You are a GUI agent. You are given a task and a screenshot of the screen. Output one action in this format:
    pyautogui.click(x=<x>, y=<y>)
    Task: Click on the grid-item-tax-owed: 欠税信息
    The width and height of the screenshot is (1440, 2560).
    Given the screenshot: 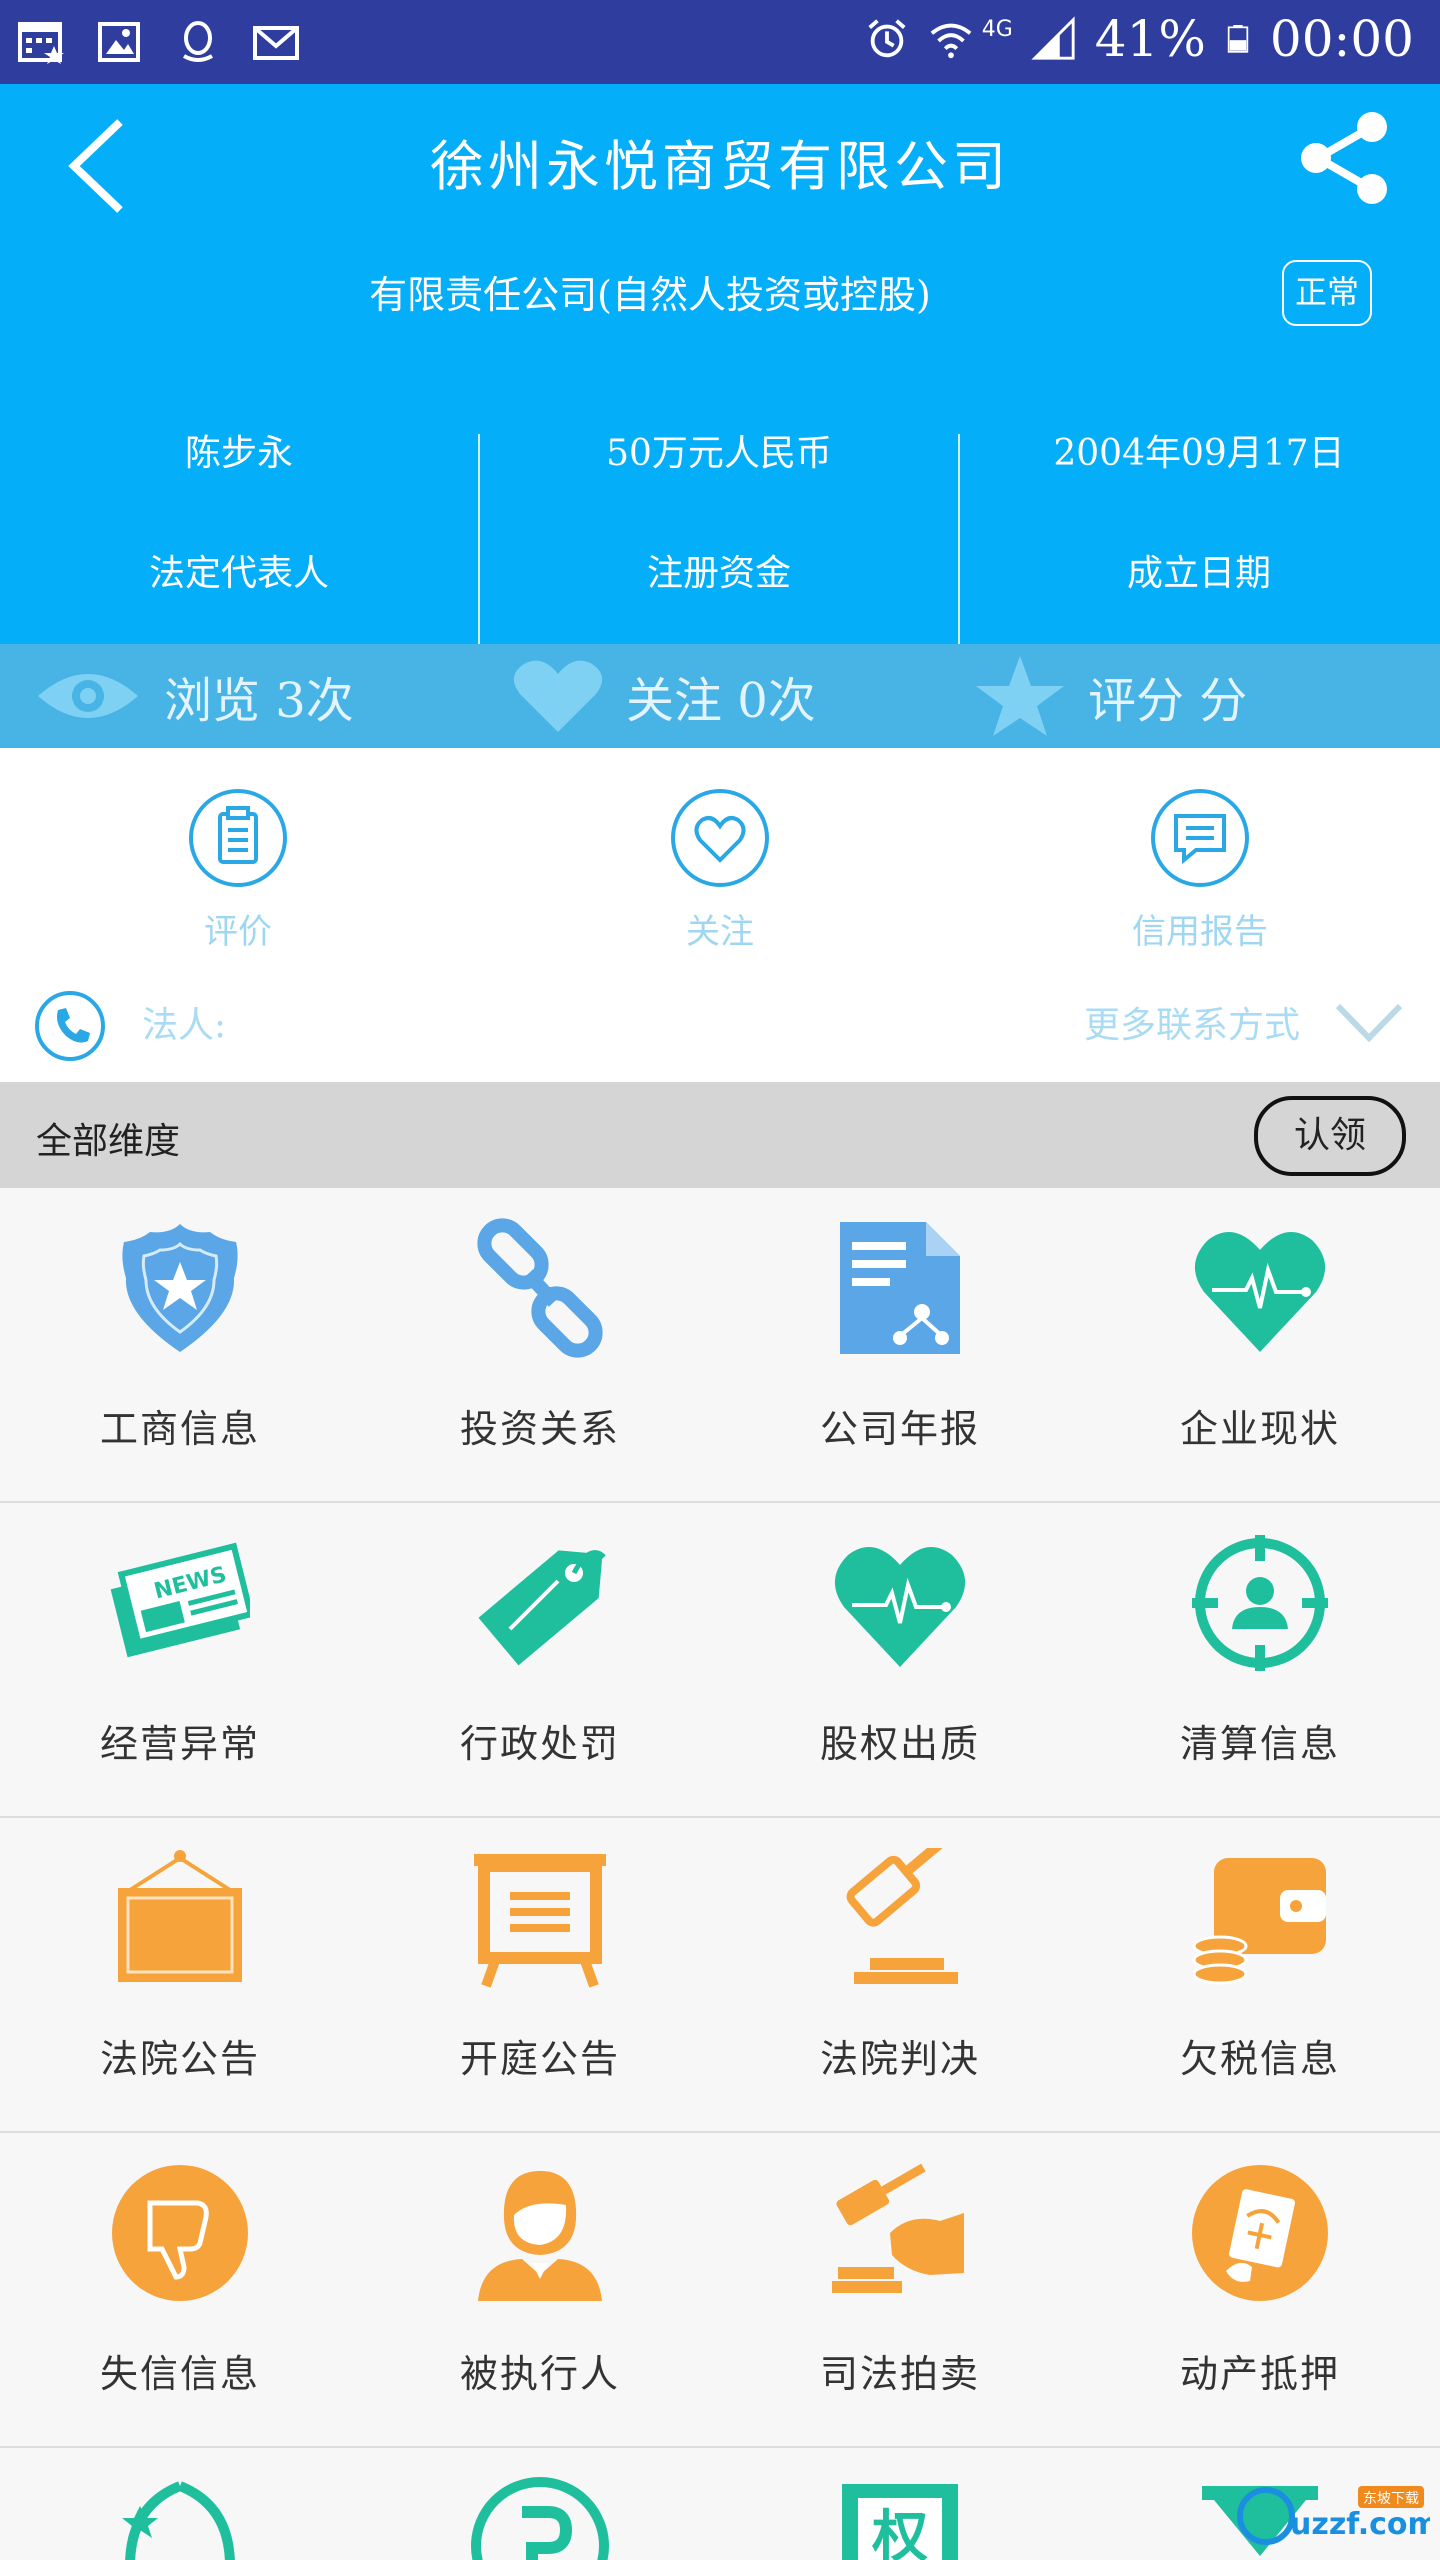 What is the action you would take?
    pyautogui.click(x=1260, y=1974)
    